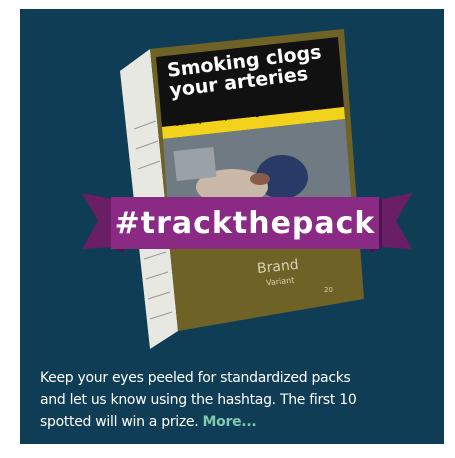 The width and height of the screenshot is (455, 458). Describe the element at coordinates (245, 223) in the screenshot. I see `hashtag-banner: #trackthepack` at that location.